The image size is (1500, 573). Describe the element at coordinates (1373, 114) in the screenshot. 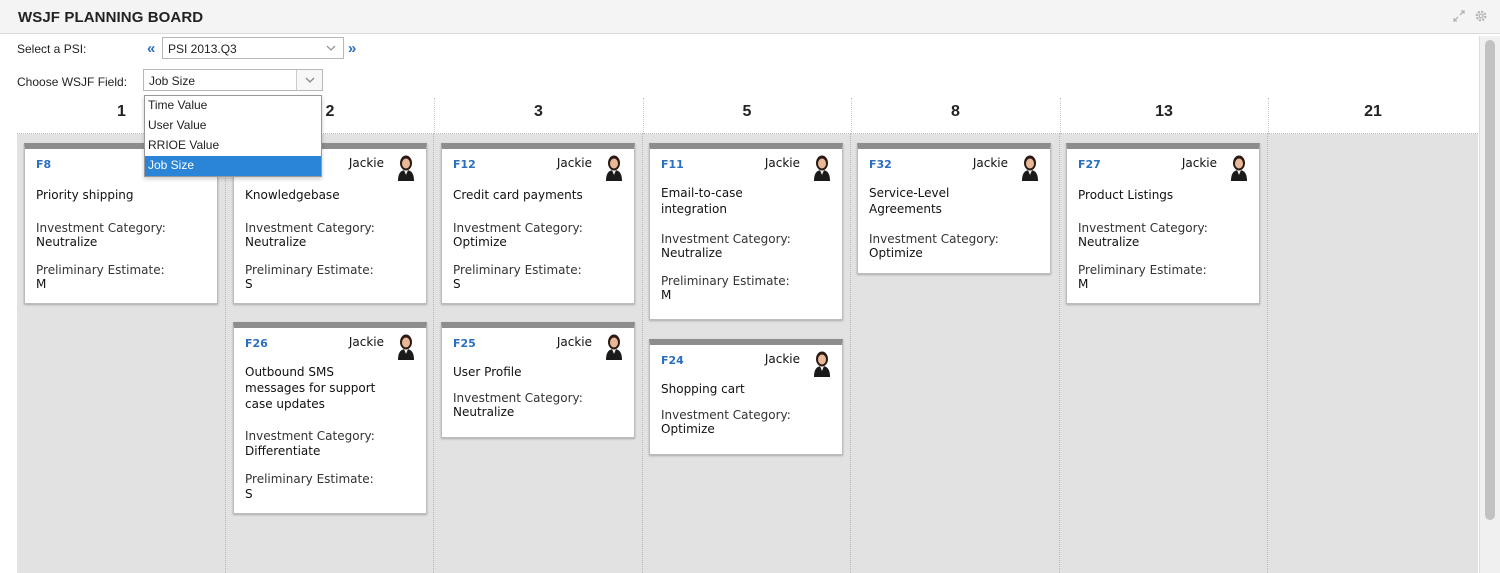

I see `column-header-21: 21` at that location.